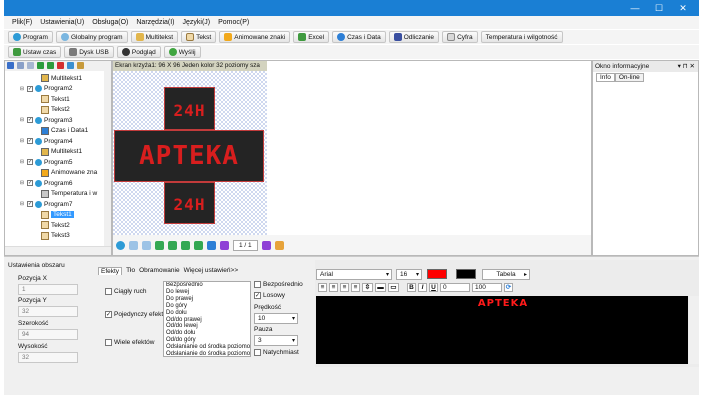  Describe the element at coordinates (129, 342) in the screenshot. I see `multi-effect-checkbox: Wiele efektów` at that location.